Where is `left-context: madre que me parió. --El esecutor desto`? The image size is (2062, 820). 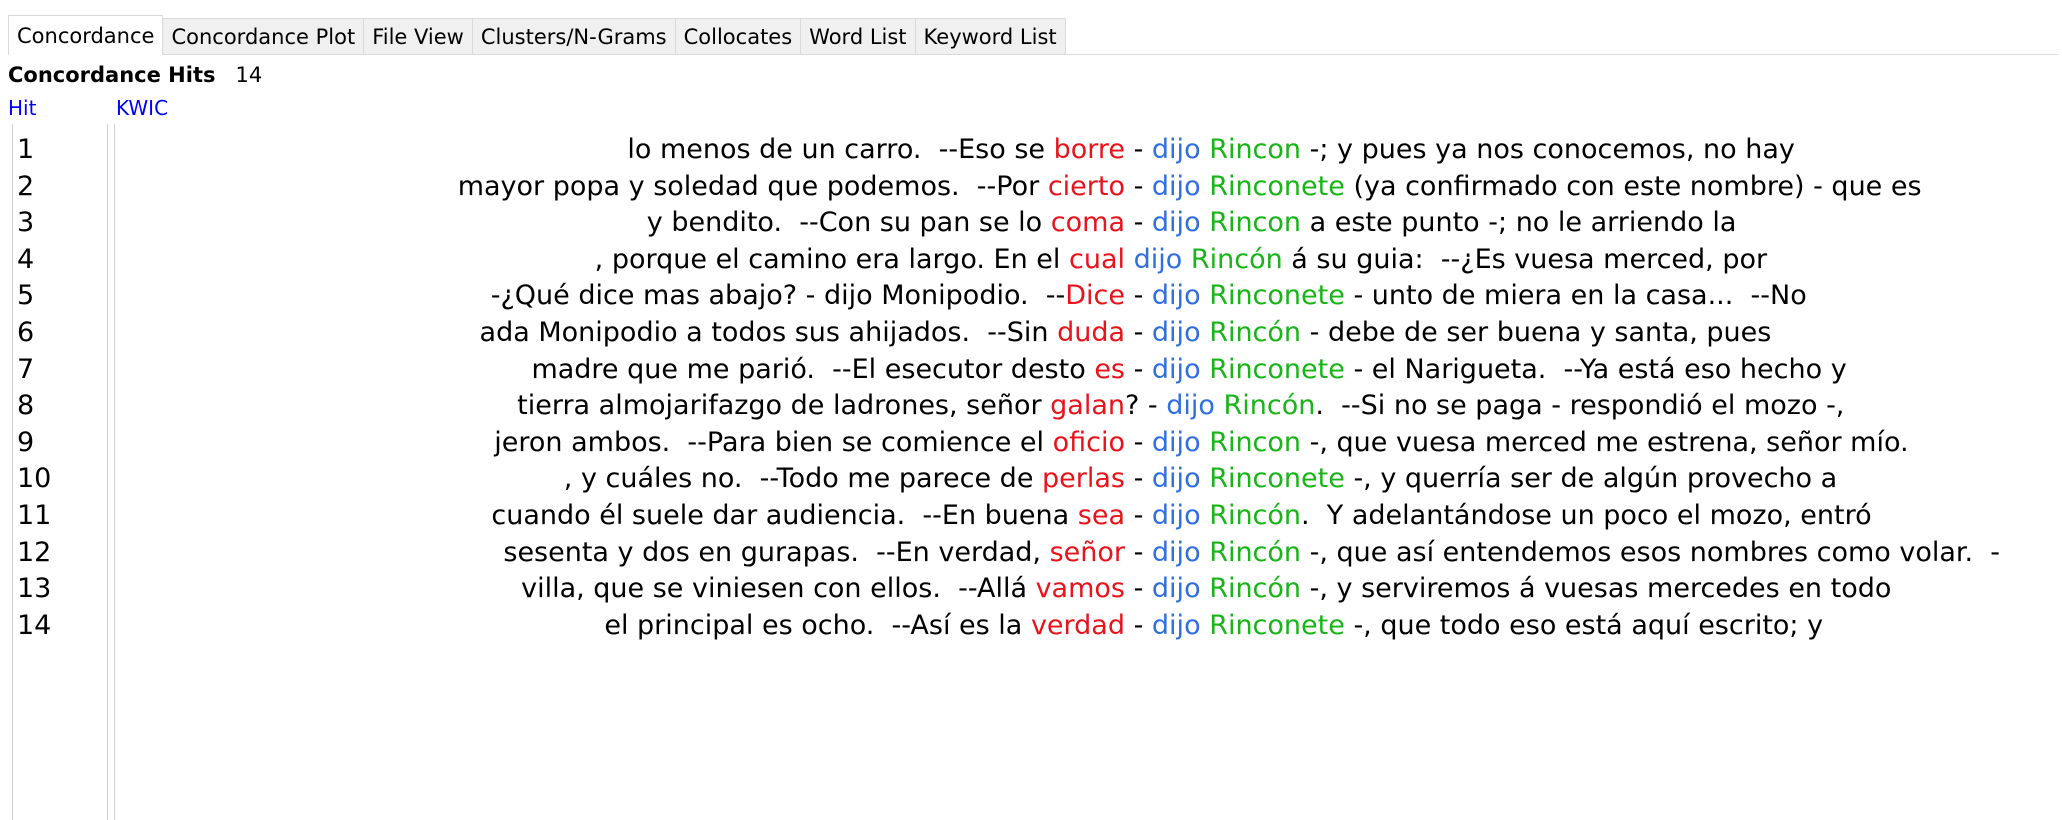 left-context: madre que me parió. --El esecutor desto is located at coordinates (813, 369).